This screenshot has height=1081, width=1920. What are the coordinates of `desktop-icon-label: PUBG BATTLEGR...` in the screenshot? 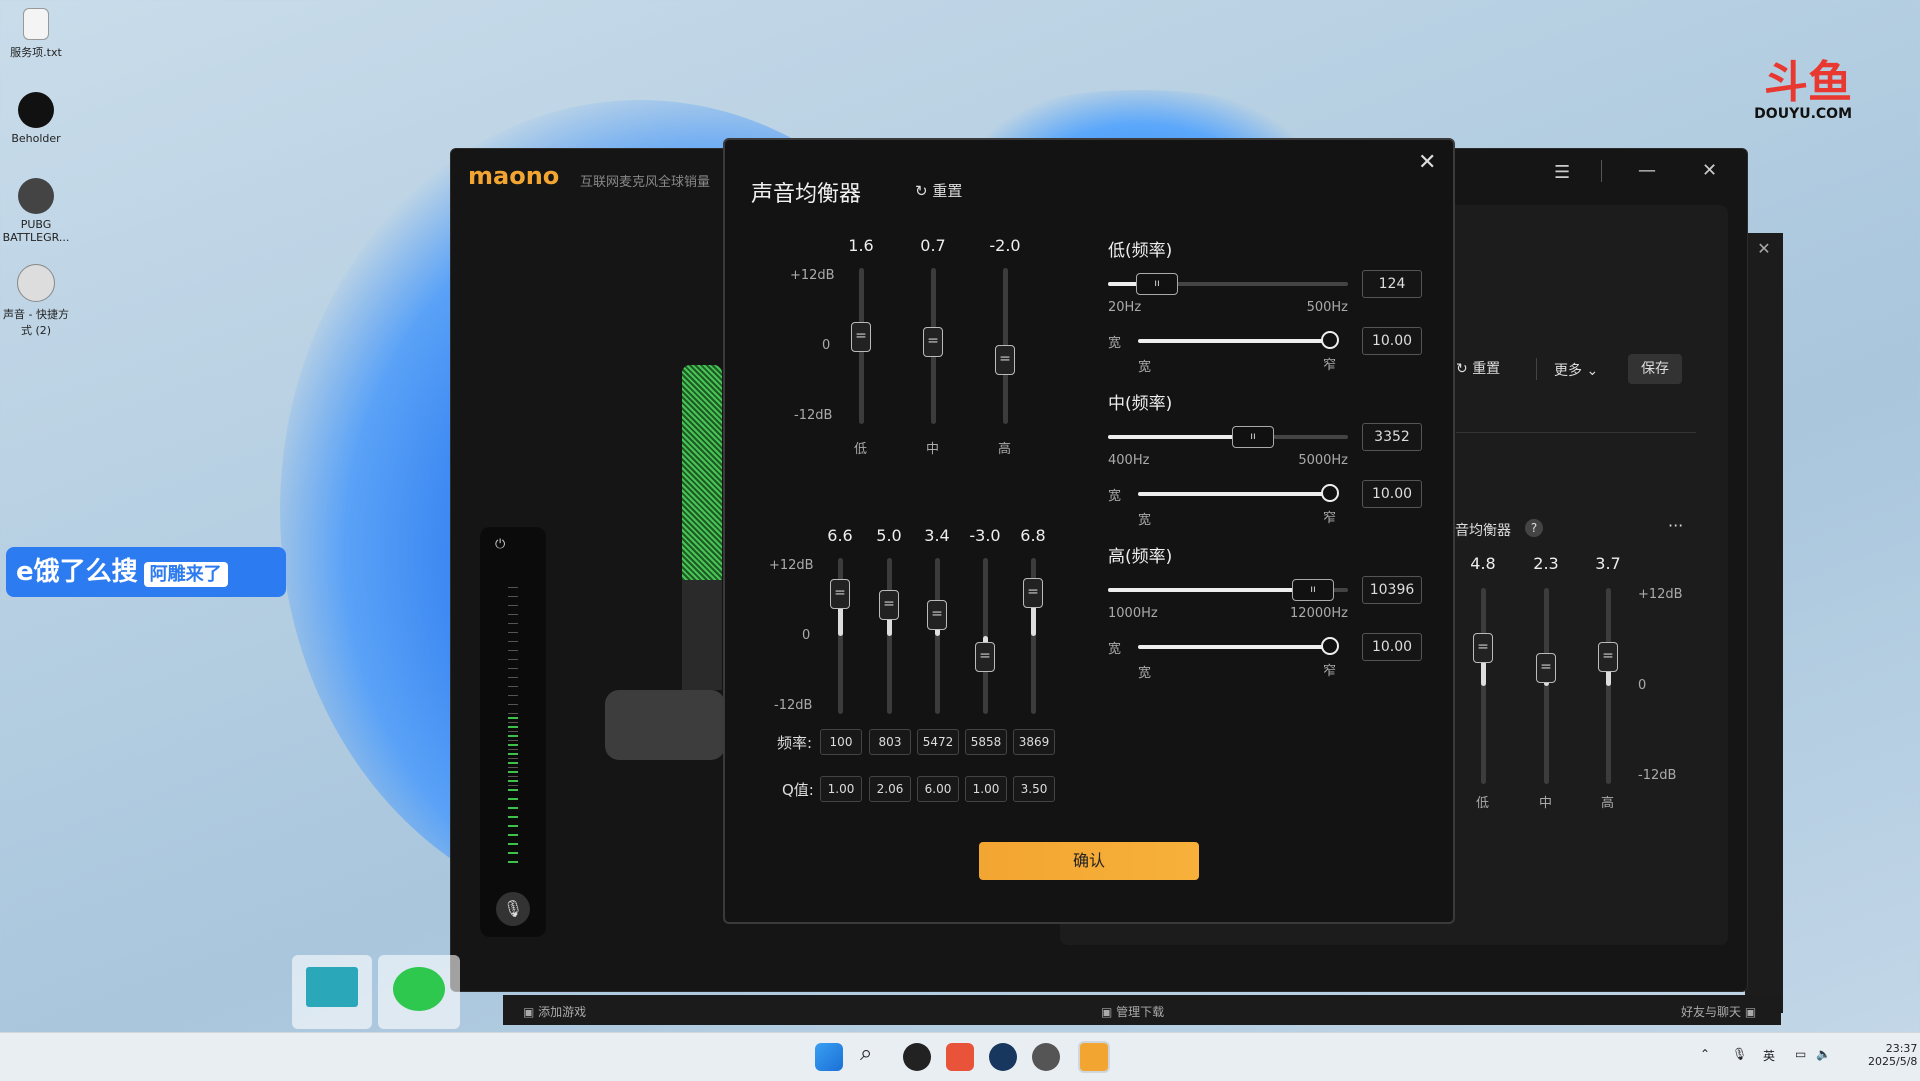 It's located at (36, 231).